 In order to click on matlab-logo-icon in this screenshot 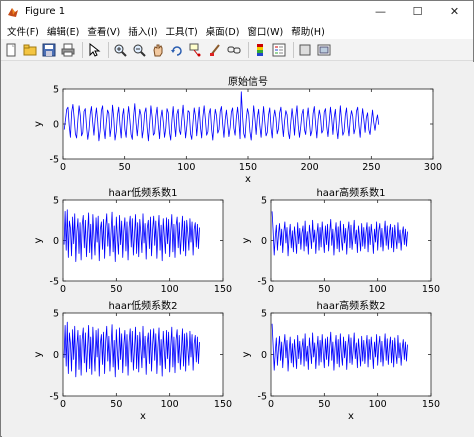, I will do `click(13, 12)`.